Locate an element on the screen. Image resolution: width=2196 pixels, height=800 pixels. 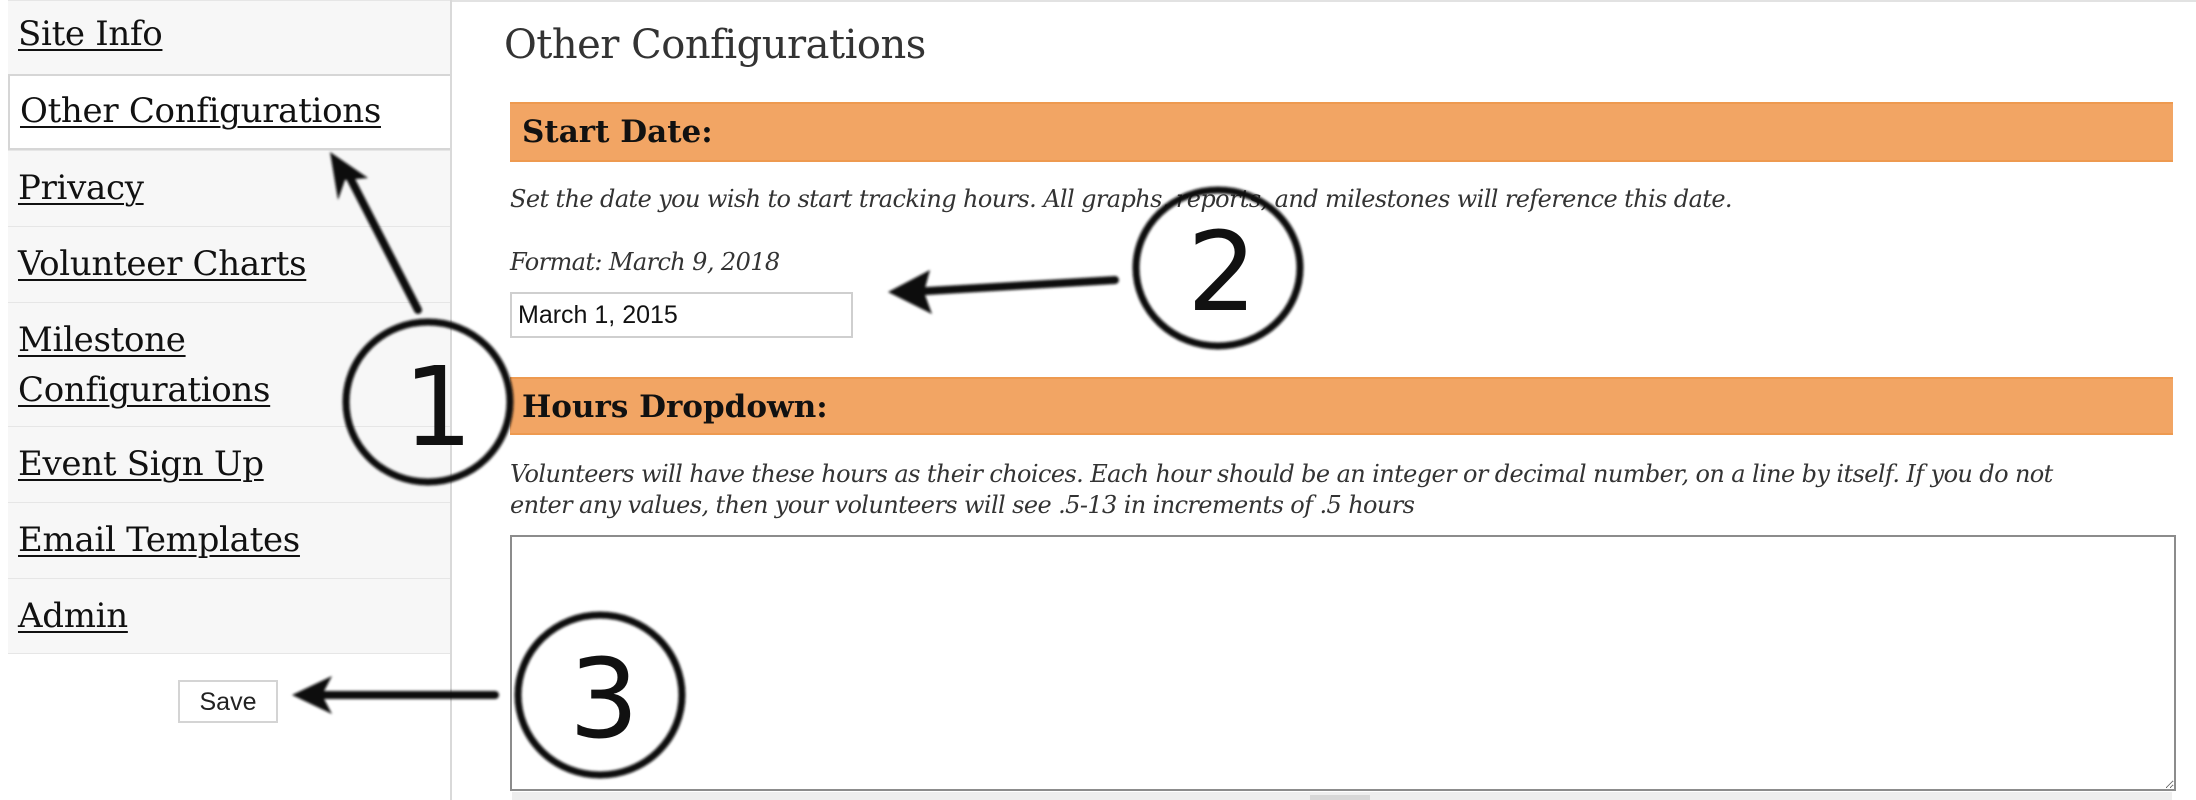
sidebar-item-other-configurations: Other Configurations is located at coordinates (230, 112).